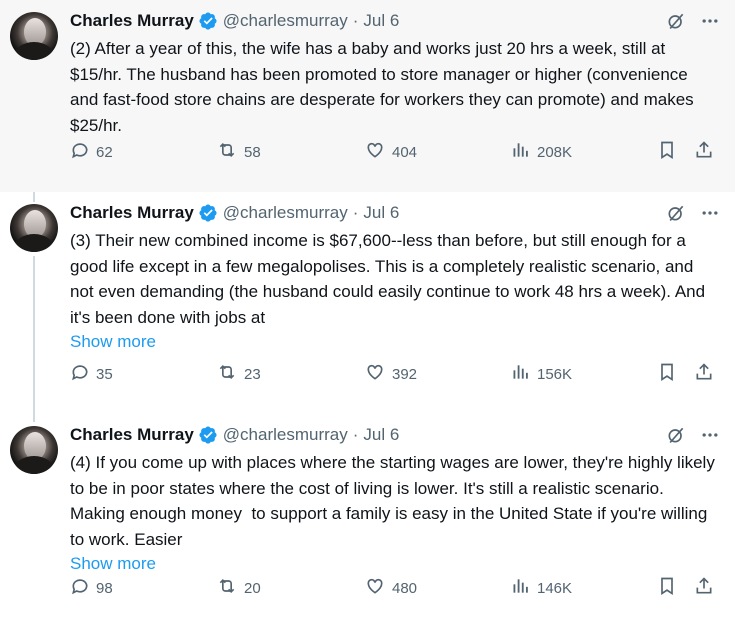  I want to click on views-button: 146K, so click(541, 588).